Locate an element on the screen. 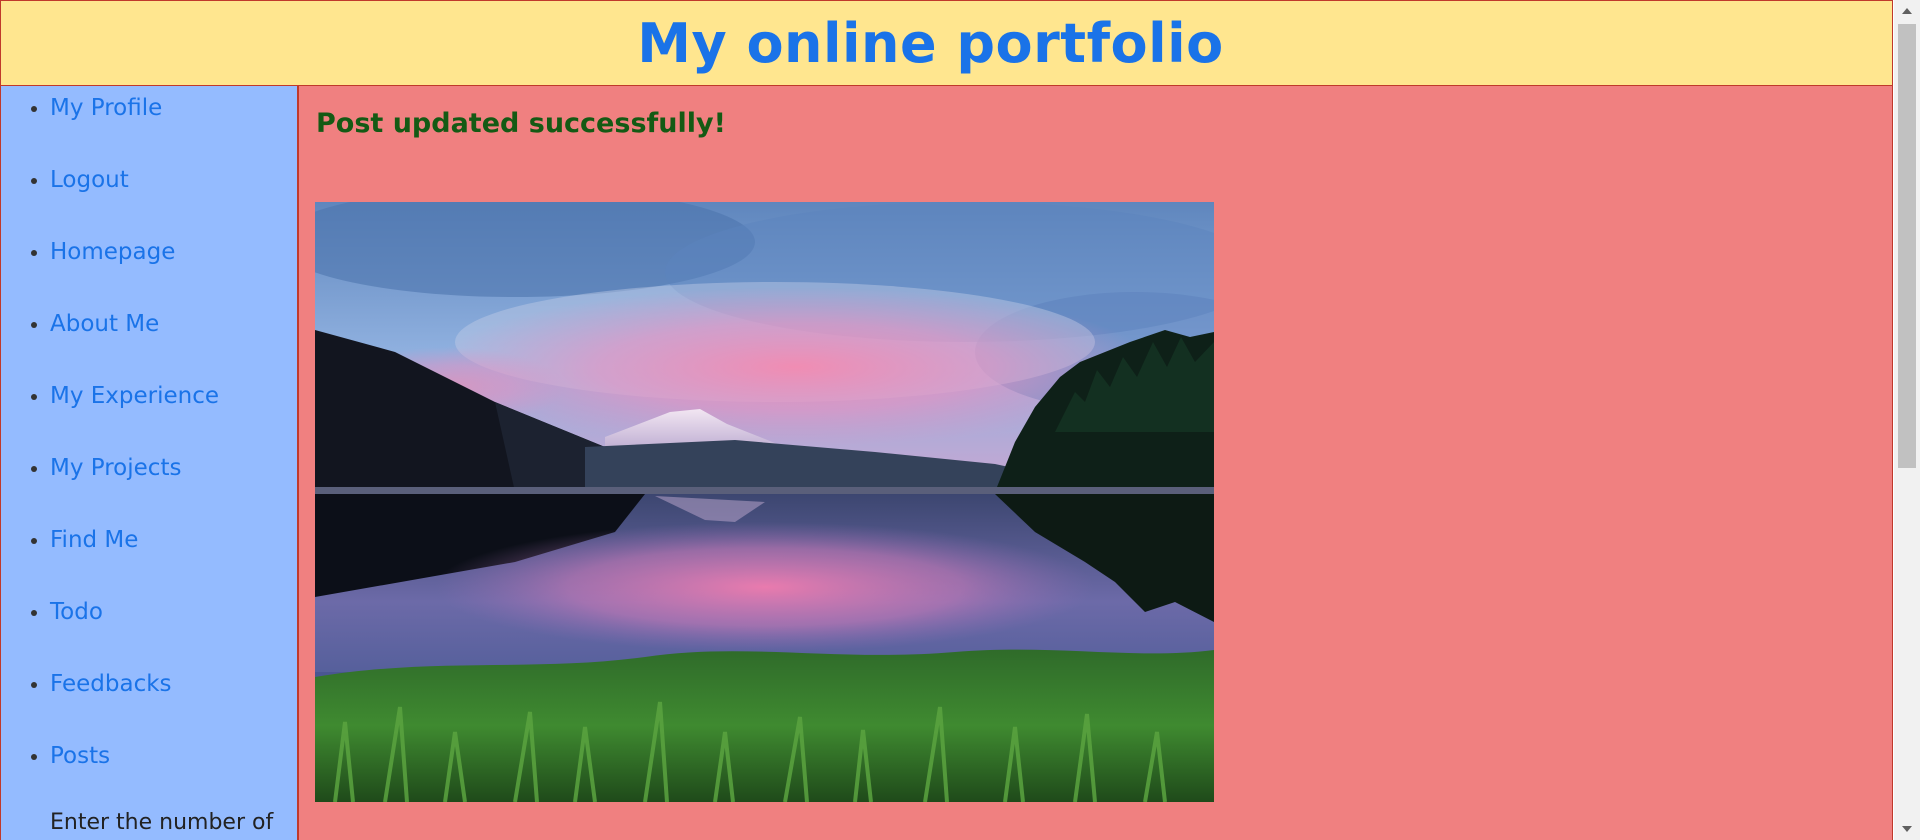 The image size is (1920, 840). scroll-thumb is located at coordinates (1907, 246).